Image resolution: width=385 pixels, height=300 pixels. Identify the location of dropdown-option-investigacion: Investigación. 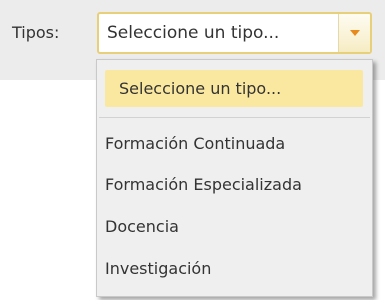
(158, 268).